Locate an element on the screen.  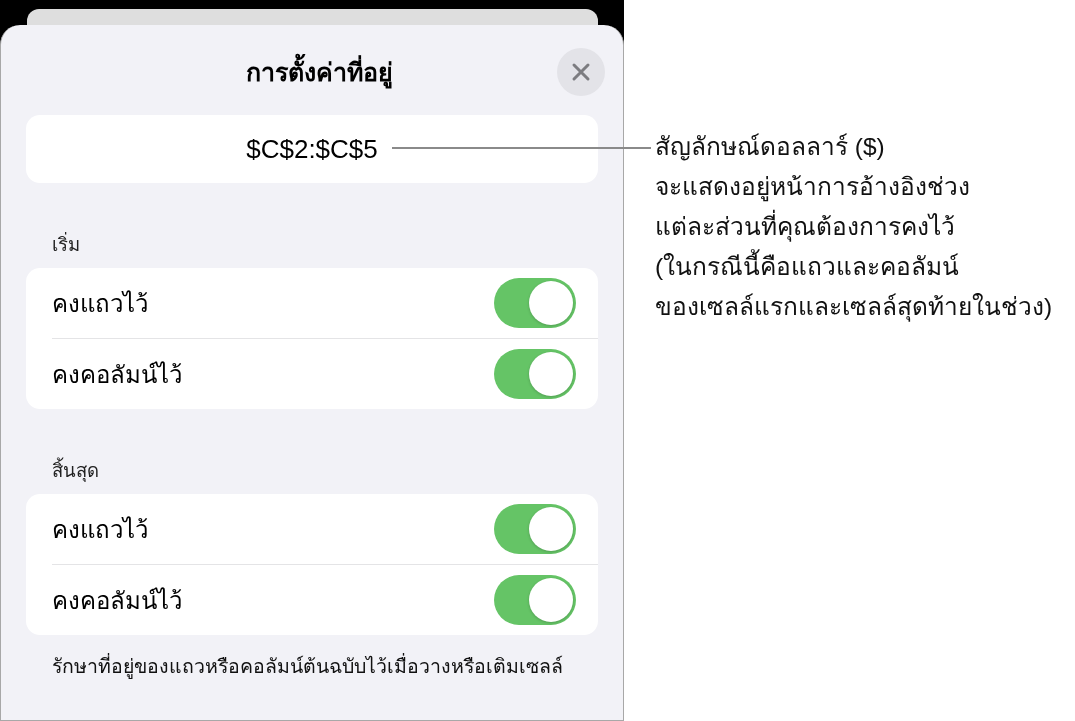
close-button is located at coordinates (581, 72).